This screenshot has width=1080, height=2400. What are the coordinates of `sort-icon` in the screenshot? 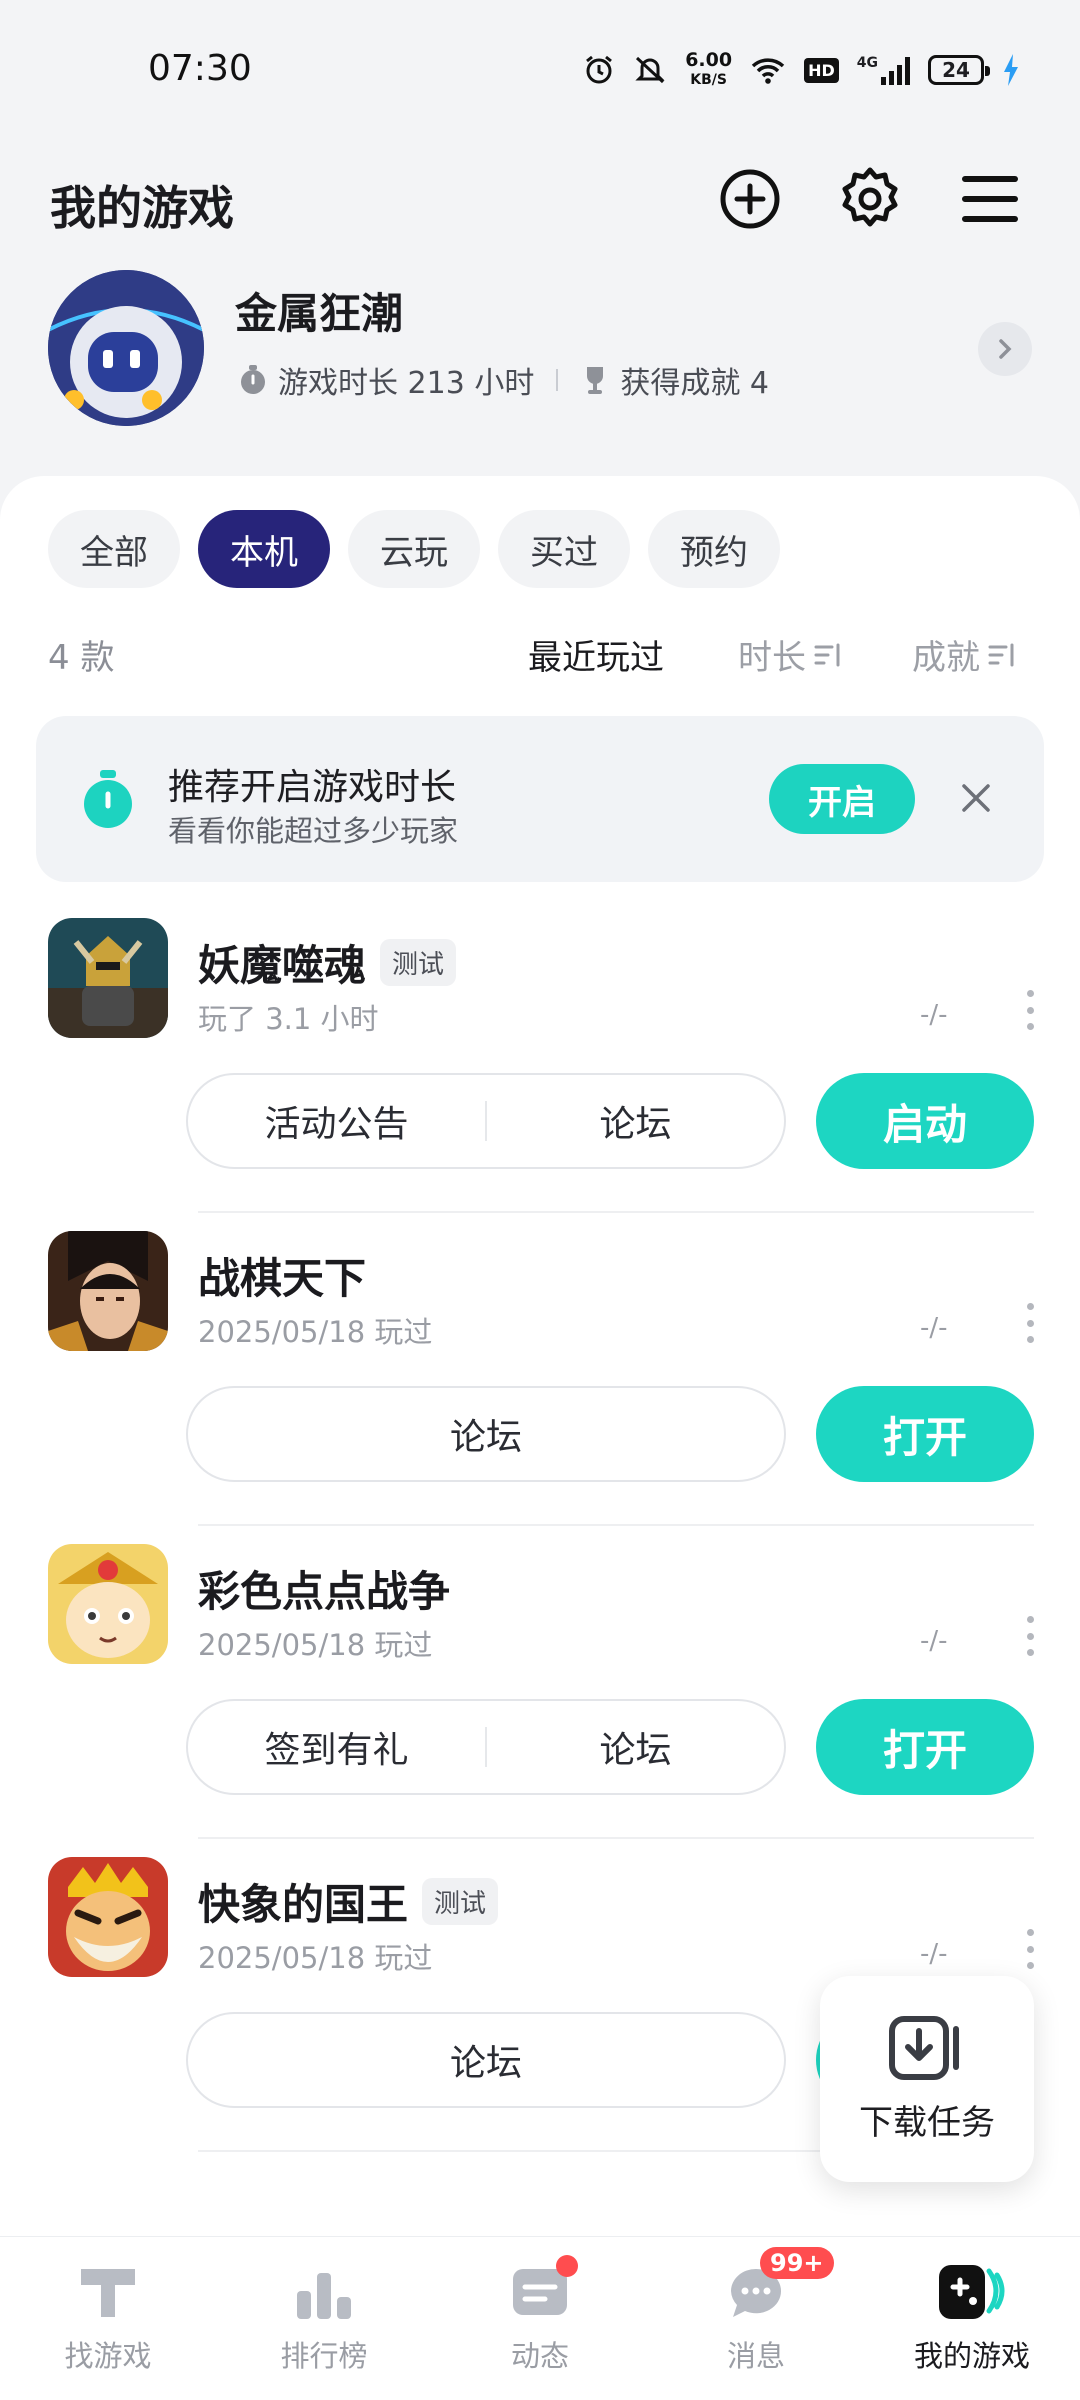 It's located at (1001, 654).